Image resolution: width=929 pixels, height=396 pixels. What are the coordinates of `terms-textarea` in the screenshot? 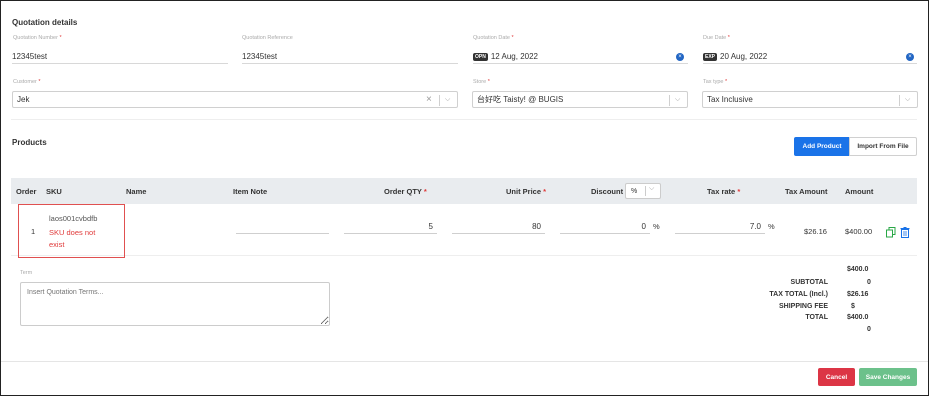 It's located at (175, 304).